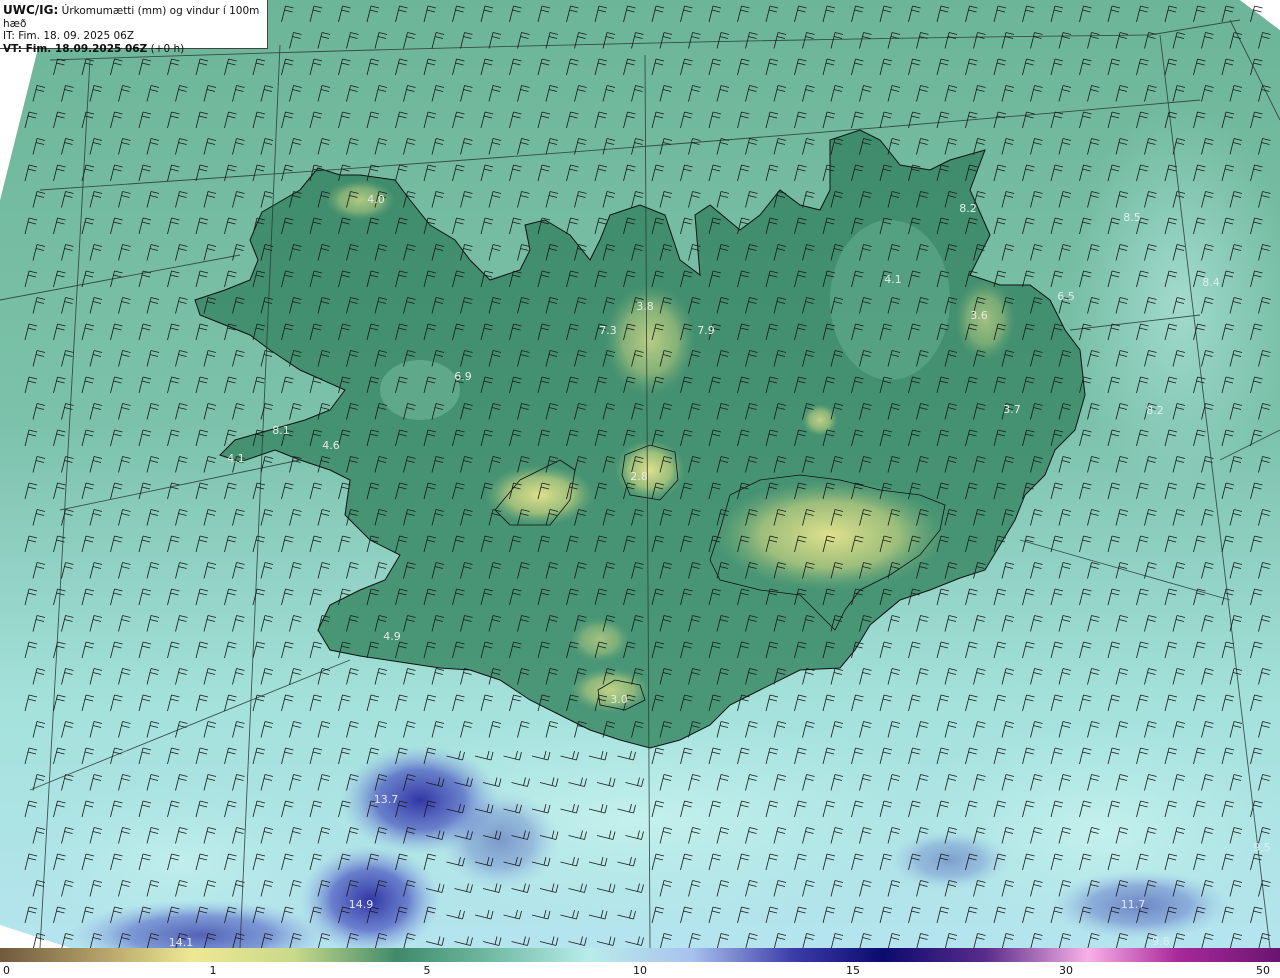  Describe the element at coordinates (181, 942) in the screenshot. I see `precip-value-label: 14.1` at that location.